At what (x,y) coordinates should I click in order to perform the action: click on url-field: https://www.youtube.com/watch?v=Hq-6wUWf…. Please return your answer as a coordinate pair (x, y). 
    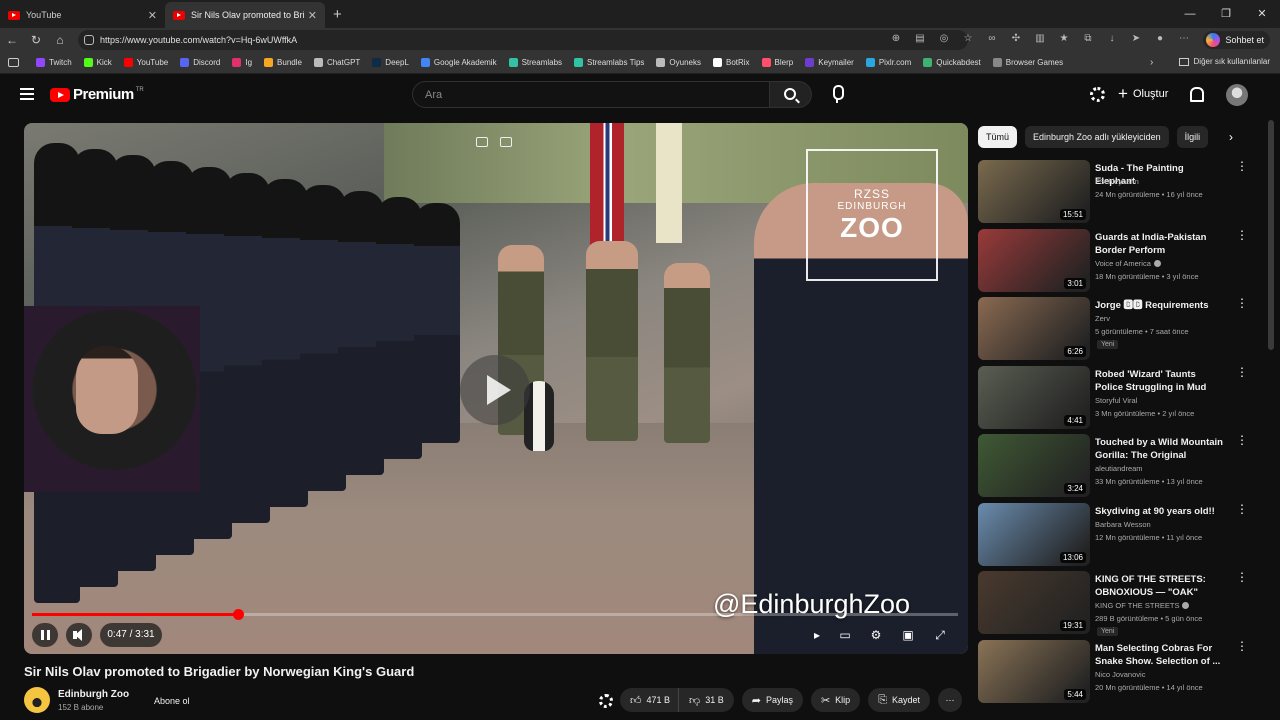
    Looking at the image, I should click on (523, 40).